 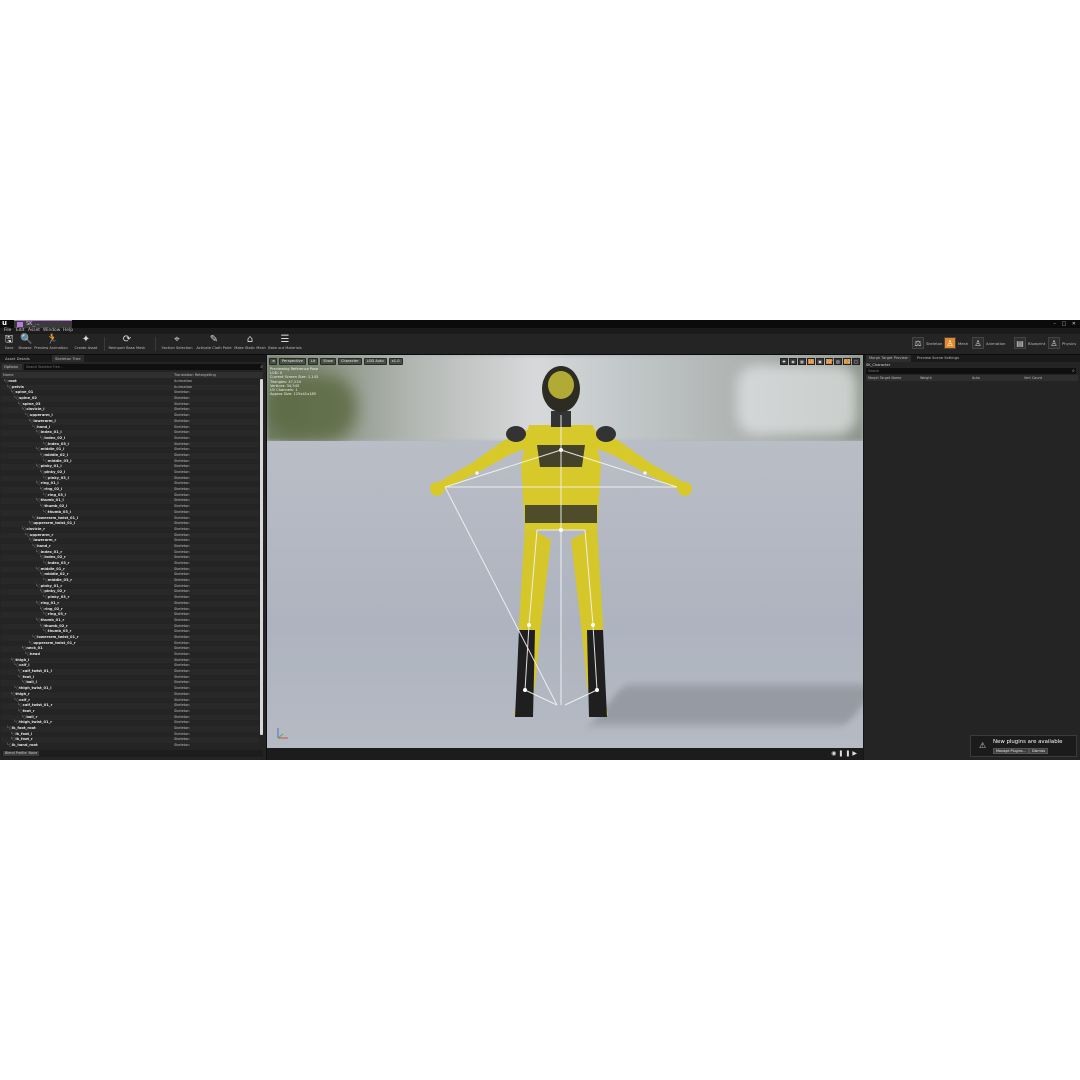 I want to click on column-weight: Weight, so click(x=926, y=378).